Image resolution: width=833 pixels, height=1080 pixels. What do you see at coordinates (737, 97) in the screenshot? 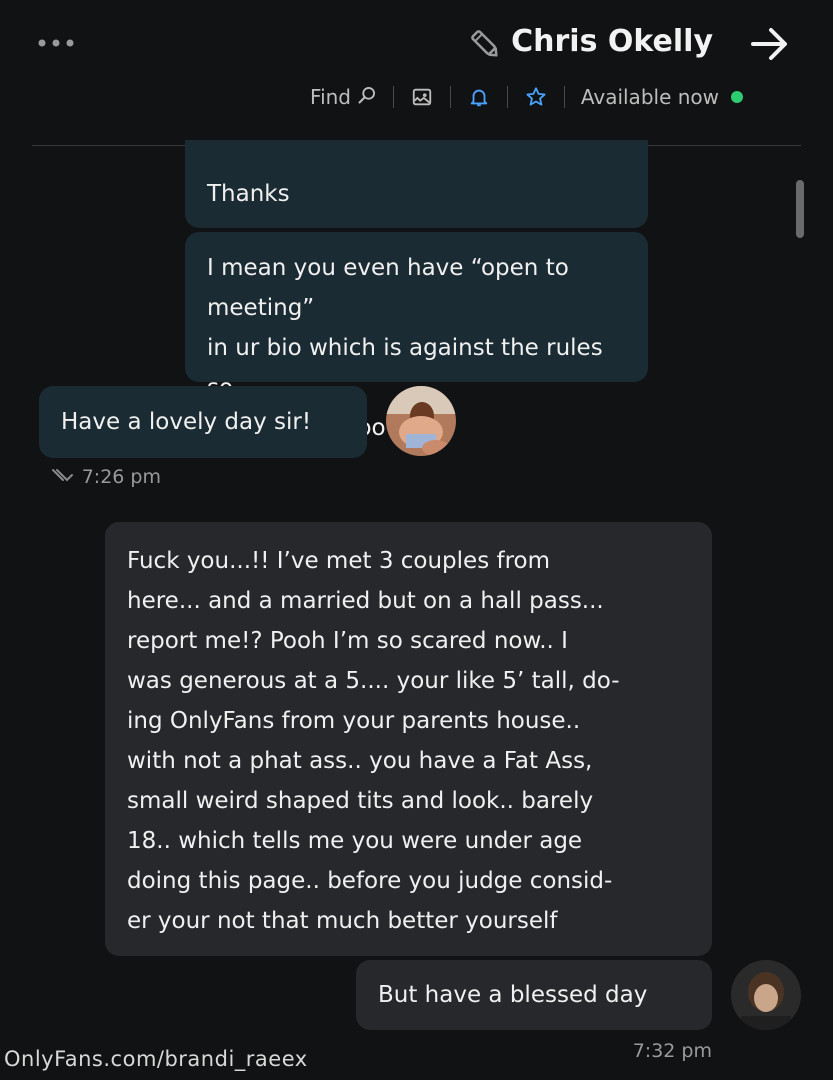
I see `online-status-dot` at bounding box center [737, 97].